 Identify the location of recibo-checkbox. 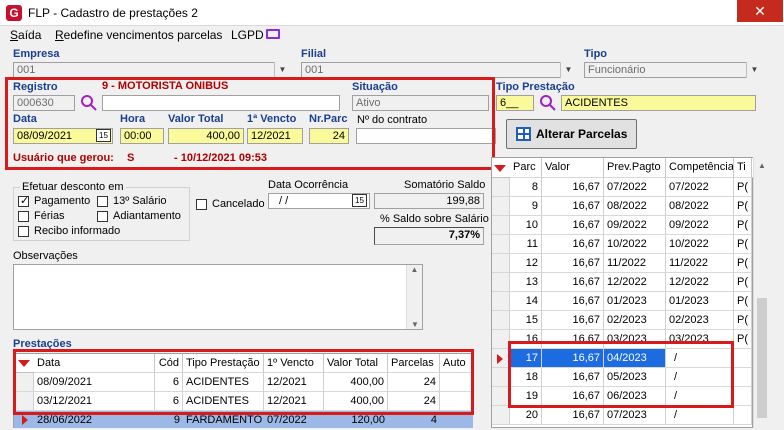
(23, 231).